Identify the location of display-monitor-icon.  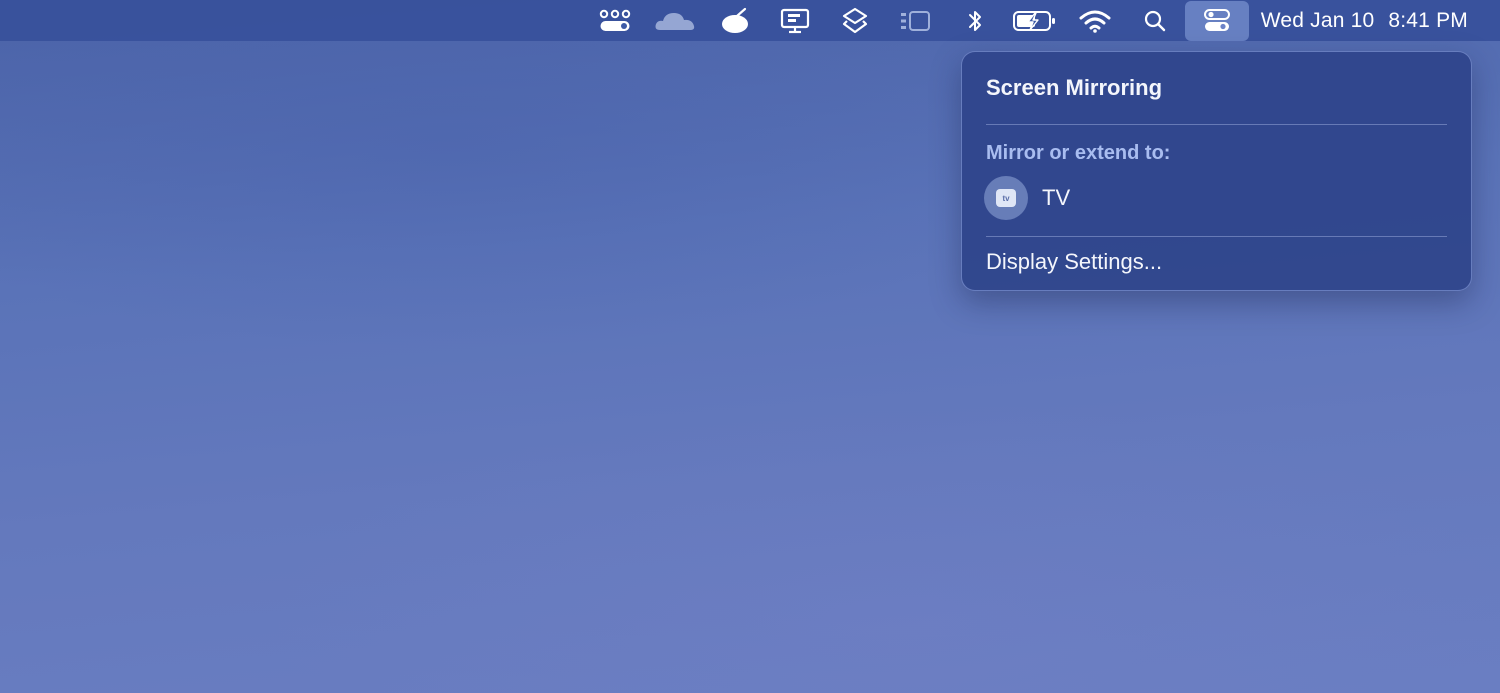
(795, 20).